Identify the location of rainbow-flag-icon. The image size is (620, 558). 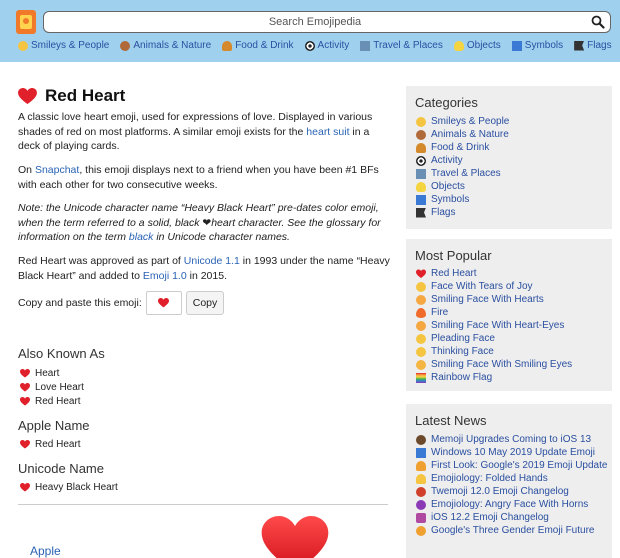
(421, 377).